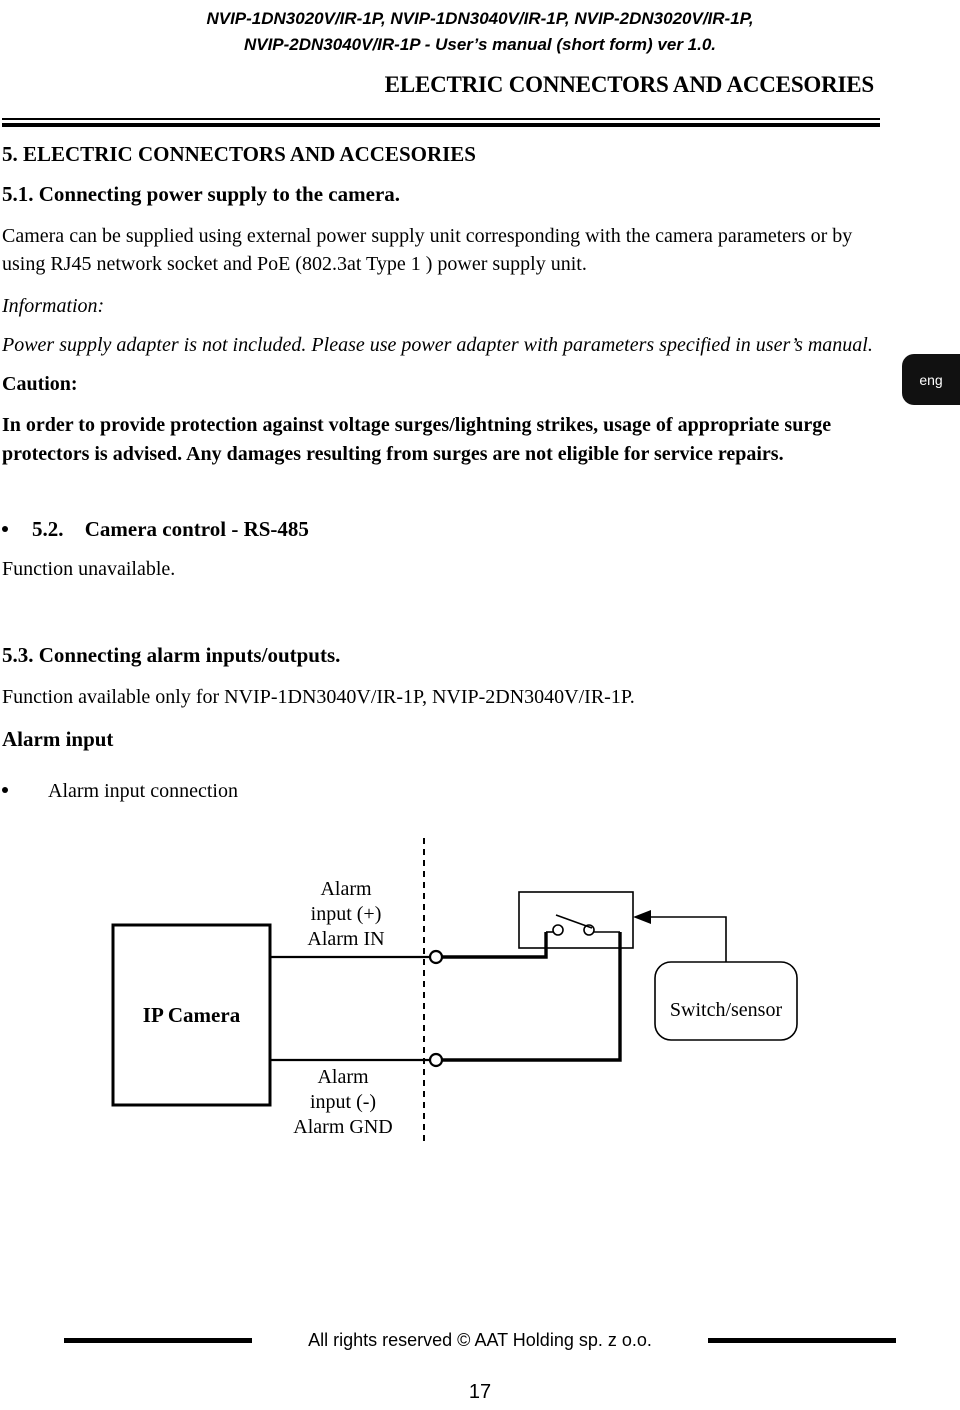  What do you see at coordinates (53, 306) in the screenshot?
I see `information-label: Information:` at bounding box center [53, 306].